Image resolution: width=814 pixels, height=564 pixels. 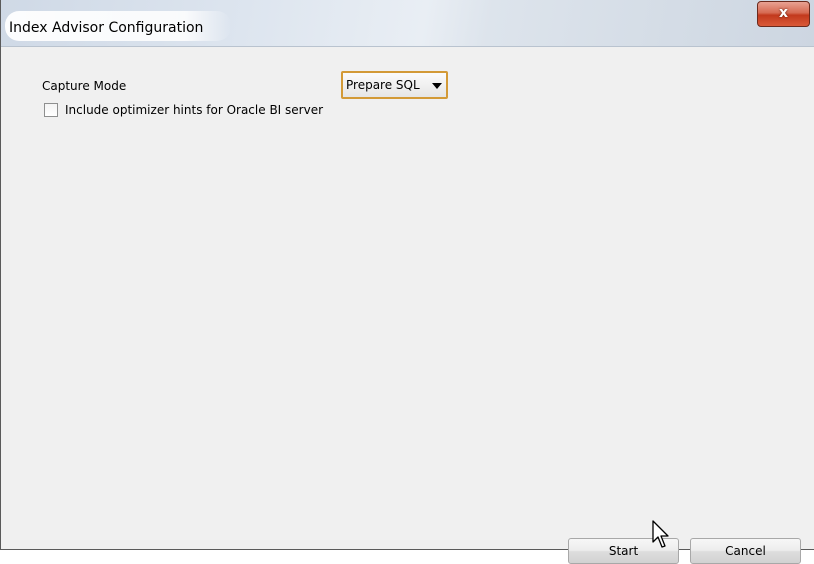 What do you see at coordinates (623, 551) in the screenshot?
I see `start-button: Start` at bounding box center [623, 551].